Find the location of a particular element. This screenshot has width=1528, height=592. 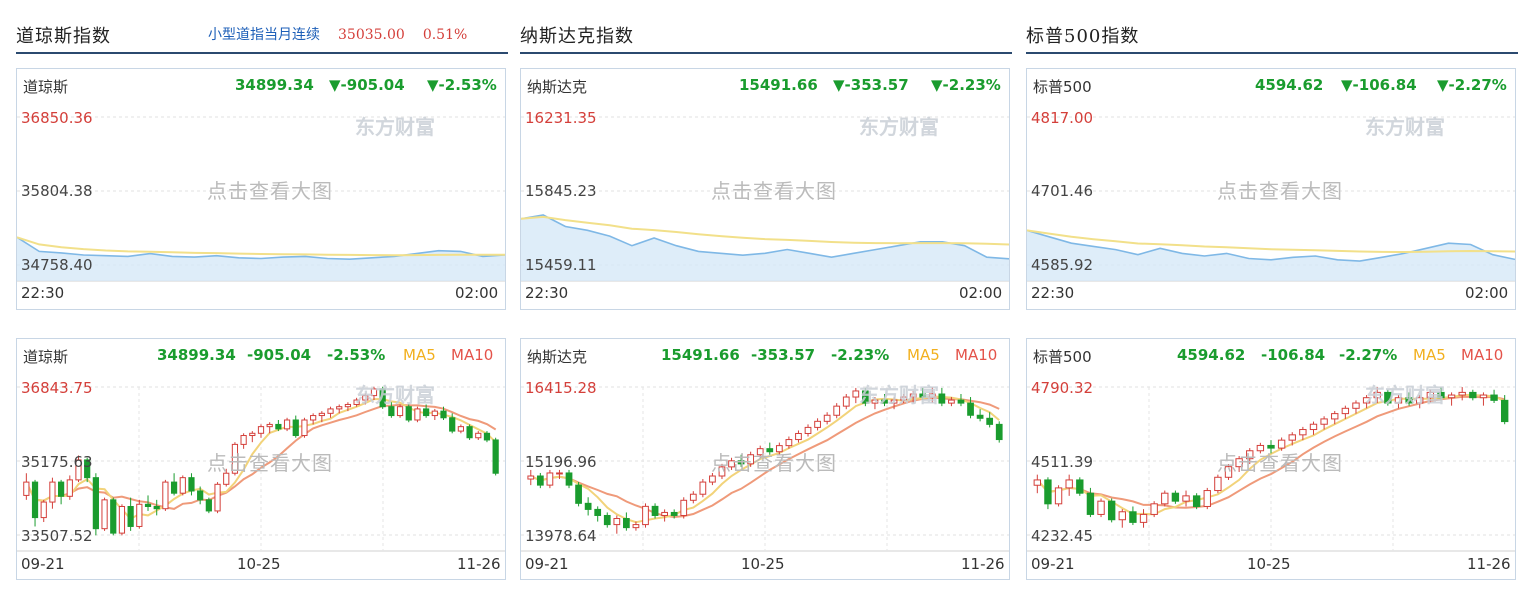

futures-name: 小型道指当月连续 is located at coordinates (264, 35).